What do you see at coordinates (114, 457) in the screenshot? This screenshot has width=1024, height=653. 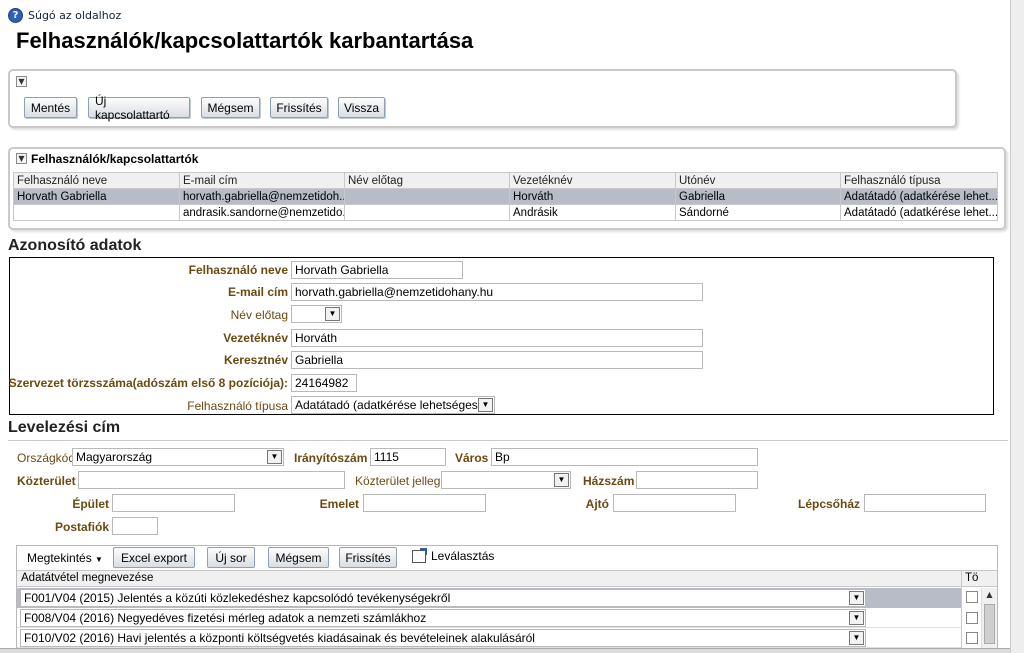 I see `country-value: Magyarország` at bounding box center [114, 457].